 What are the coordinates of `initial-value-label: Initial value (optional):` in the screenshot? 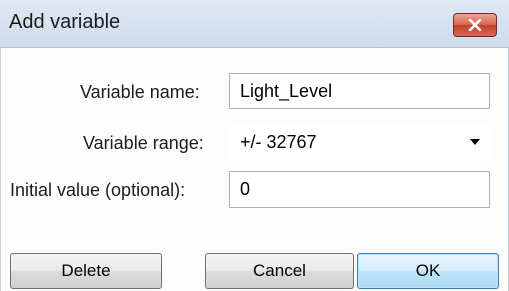 It's located at (98, 190).